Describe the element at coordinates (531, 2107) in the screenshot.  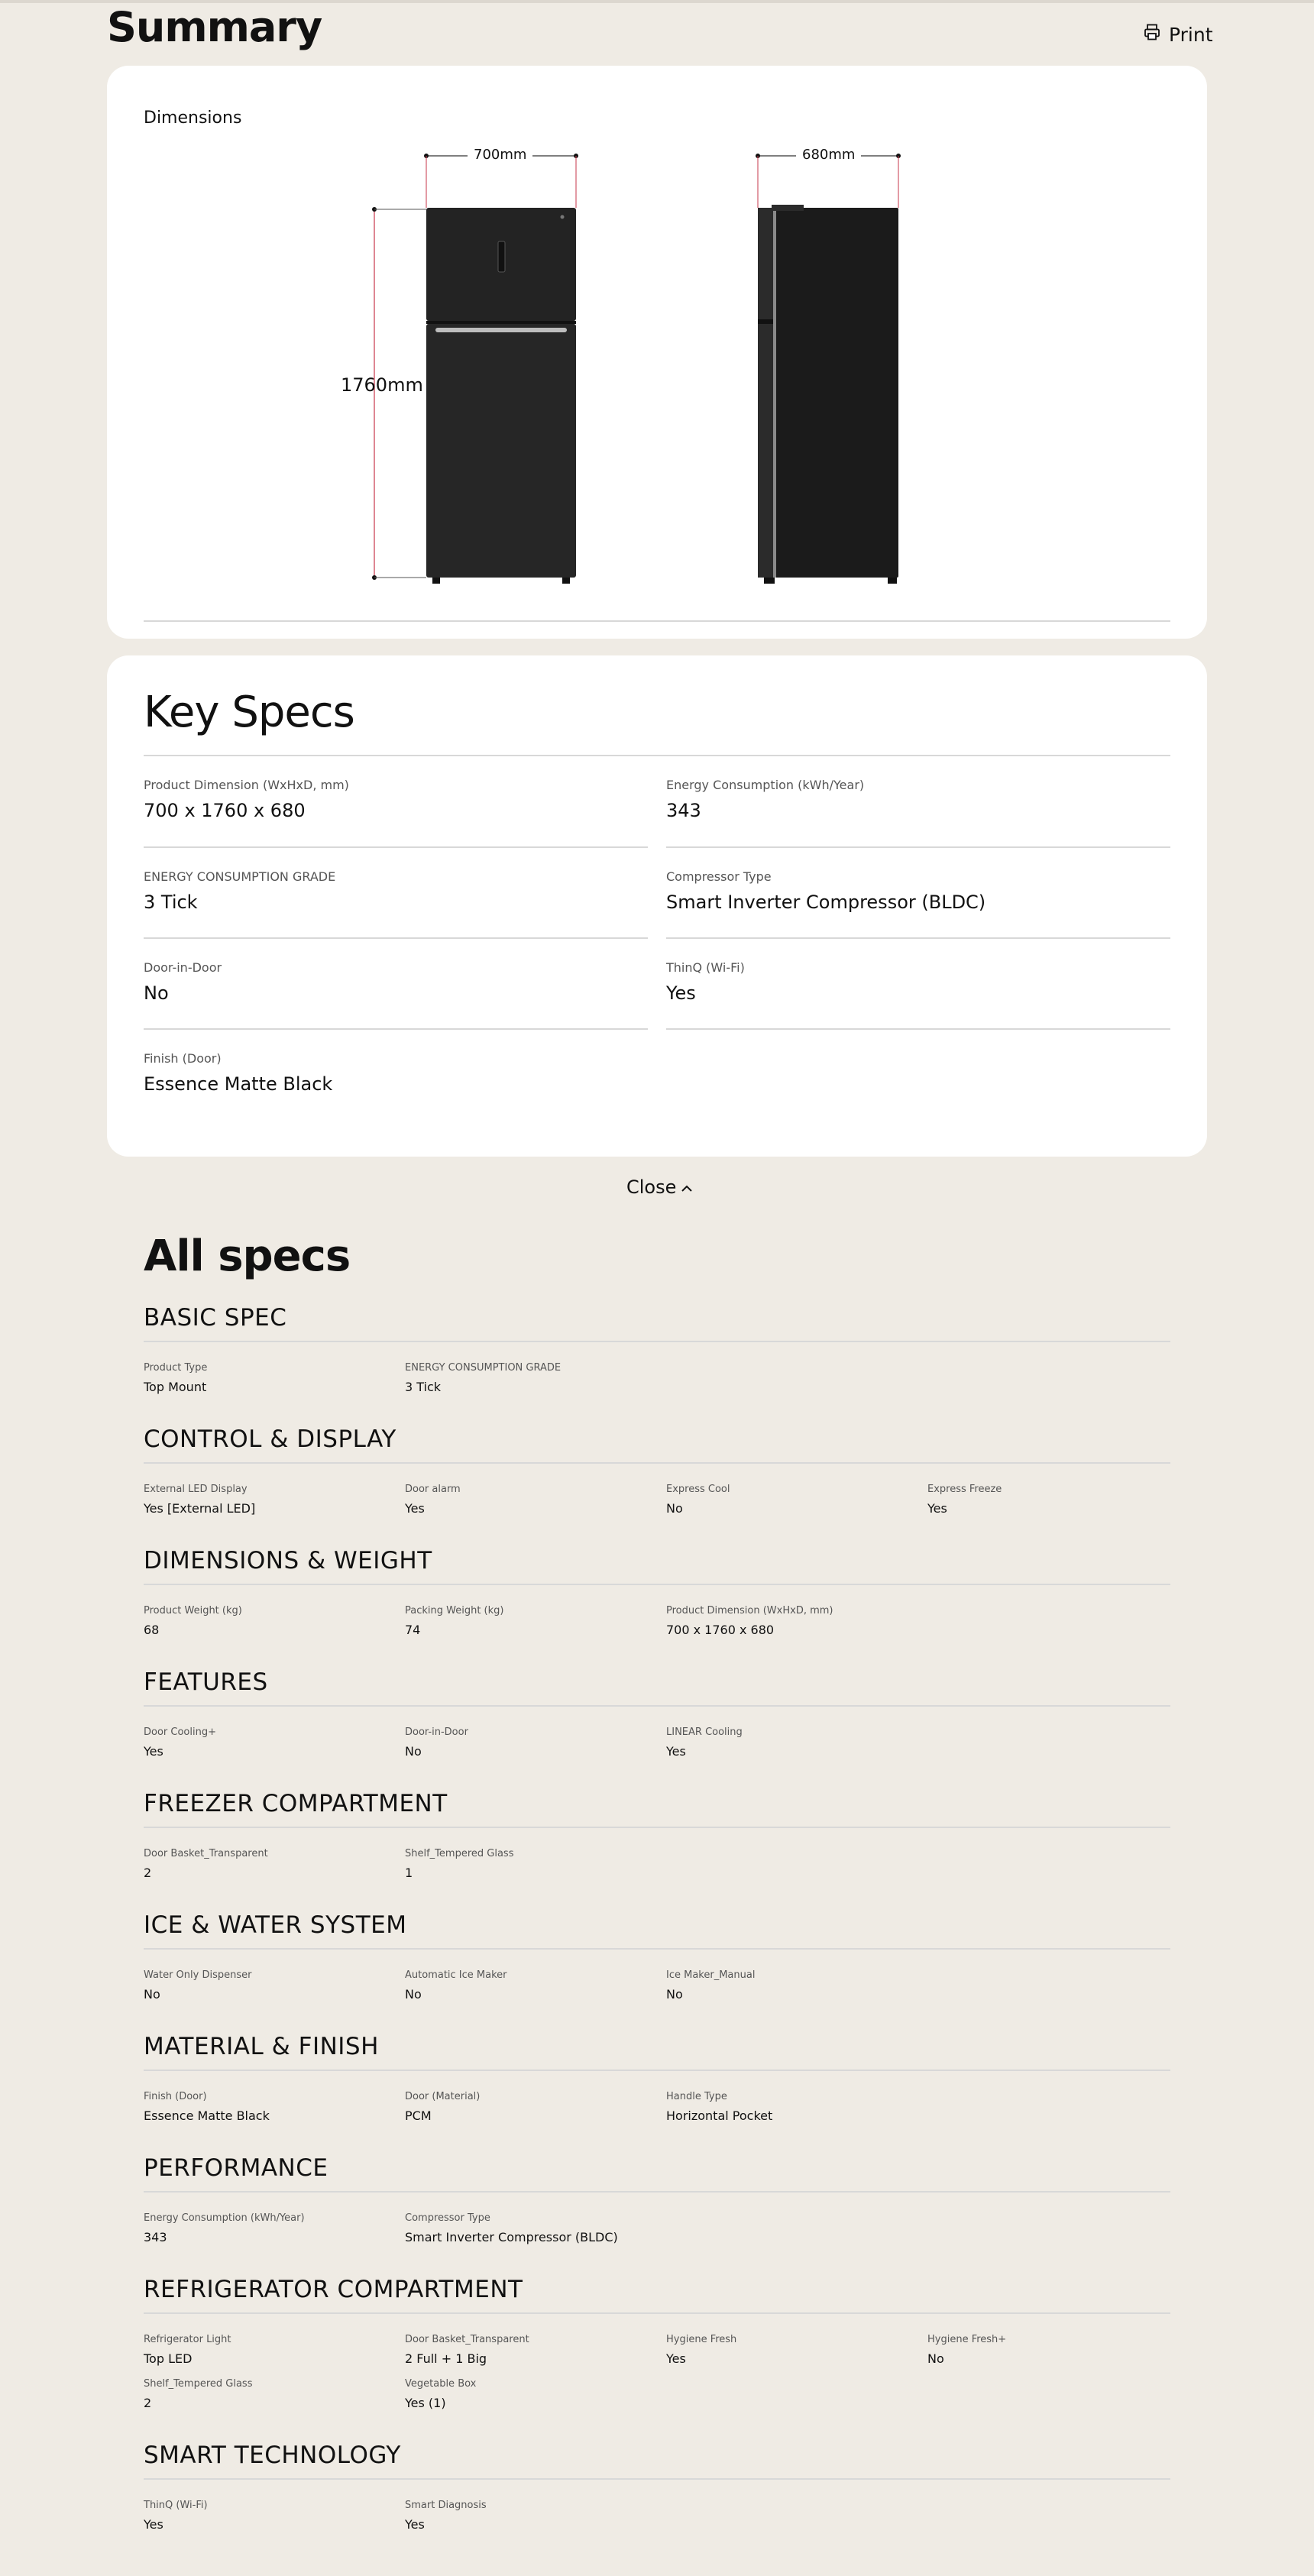
I see `spec-item: Door (Material) PCM` at that location.